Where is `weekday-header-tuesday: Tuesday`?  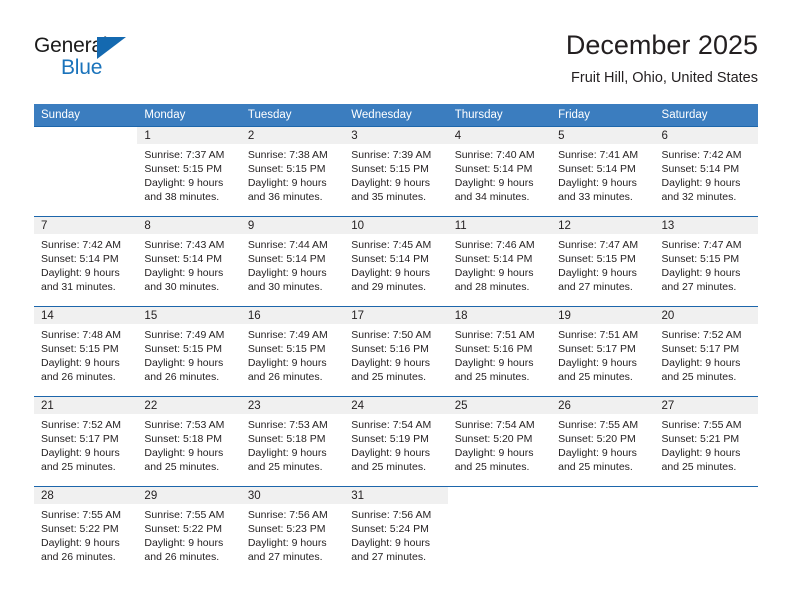 weekday-header-tuesday: Tuesday is located at coordinates (292, 115).